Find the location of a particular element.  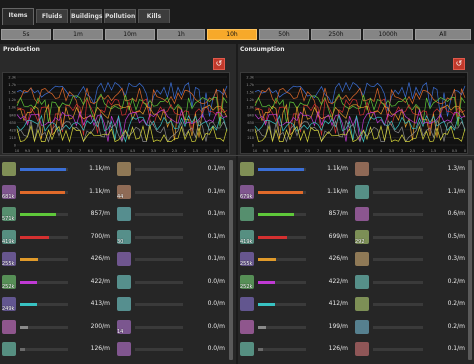

time-1000h-button: 1000h is located at coordinates (388, 34).